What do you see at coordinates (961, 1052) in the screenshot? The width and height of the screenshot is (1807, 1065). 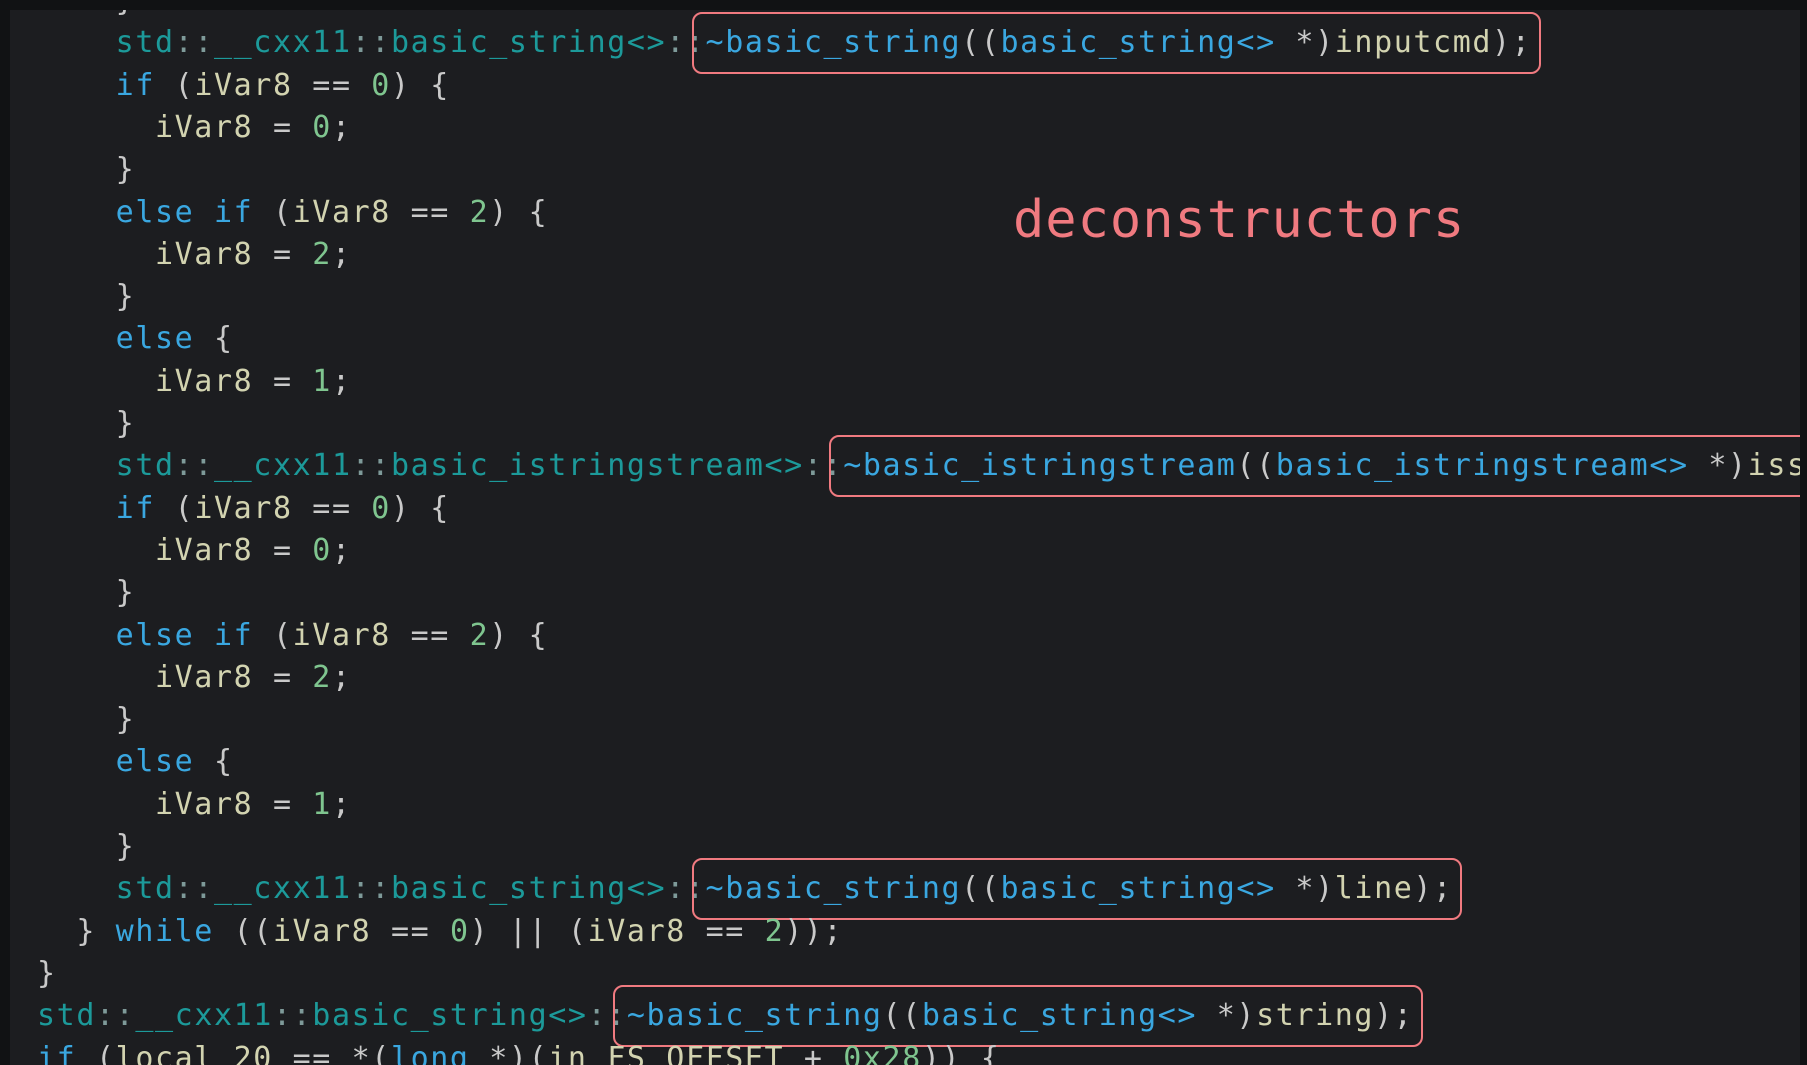 I see `code-token: )) {` at bounding box center [961, 1052].